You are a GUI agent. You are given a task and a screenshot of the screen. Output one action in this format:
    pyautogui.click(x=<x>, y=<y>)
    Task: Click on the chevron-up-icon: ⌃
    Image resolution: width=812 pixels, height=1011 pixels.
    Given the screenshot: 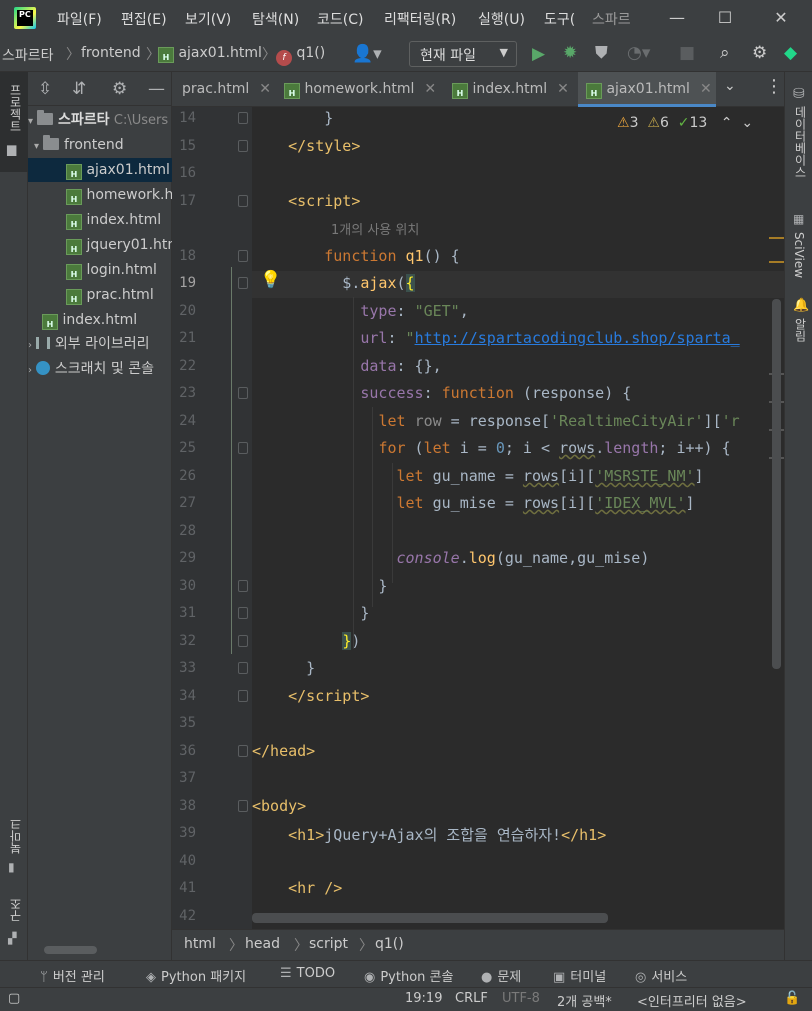 What is the action you would take?
    pyautogui.click(x=727, y=123)
    